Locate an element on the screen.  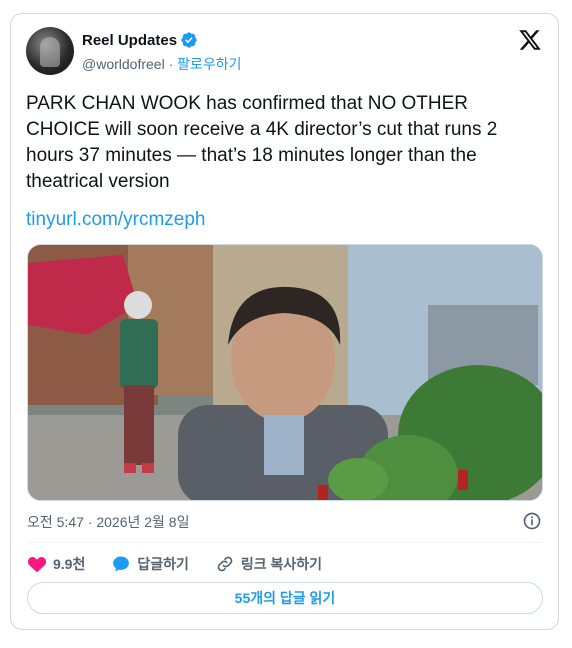
tweet-actions: 9.9천 답글하기 링크 복사하기 is located at coordinates (187, 564).